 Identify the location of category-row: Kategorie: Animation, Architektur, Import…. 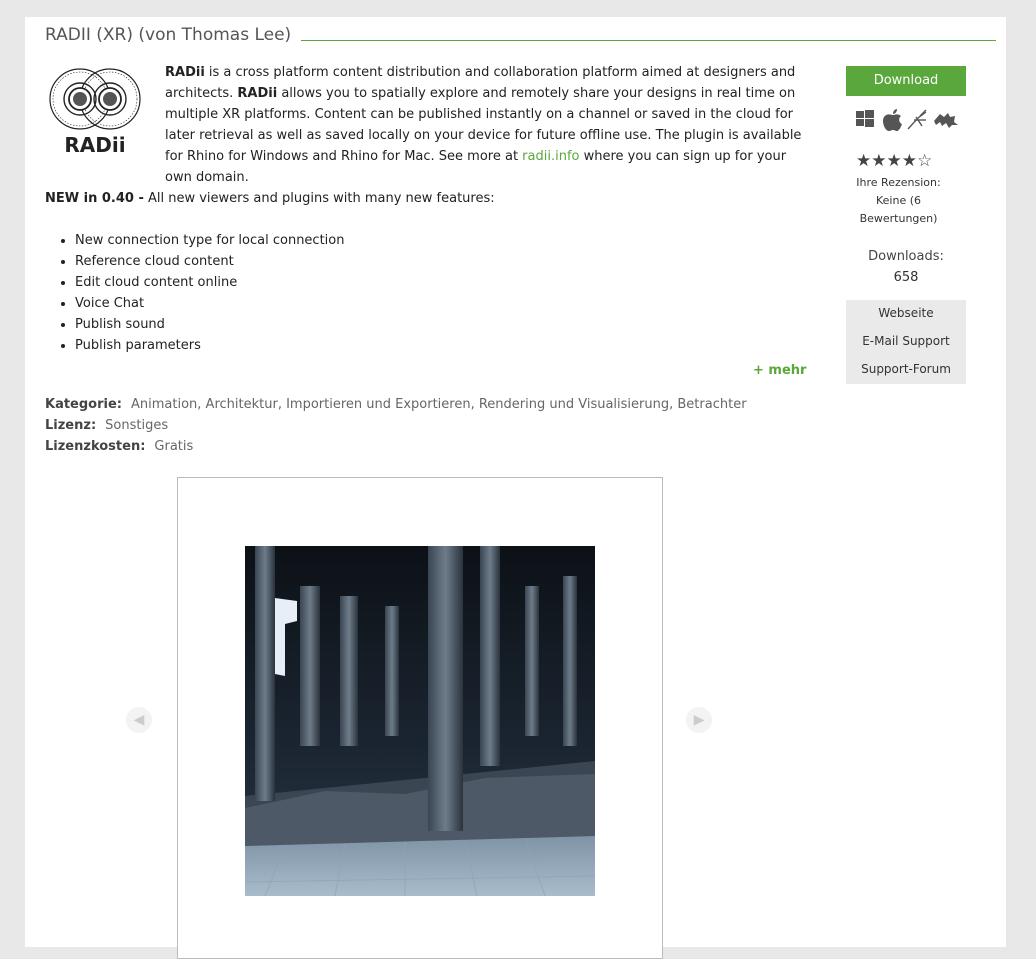
(396, 404).